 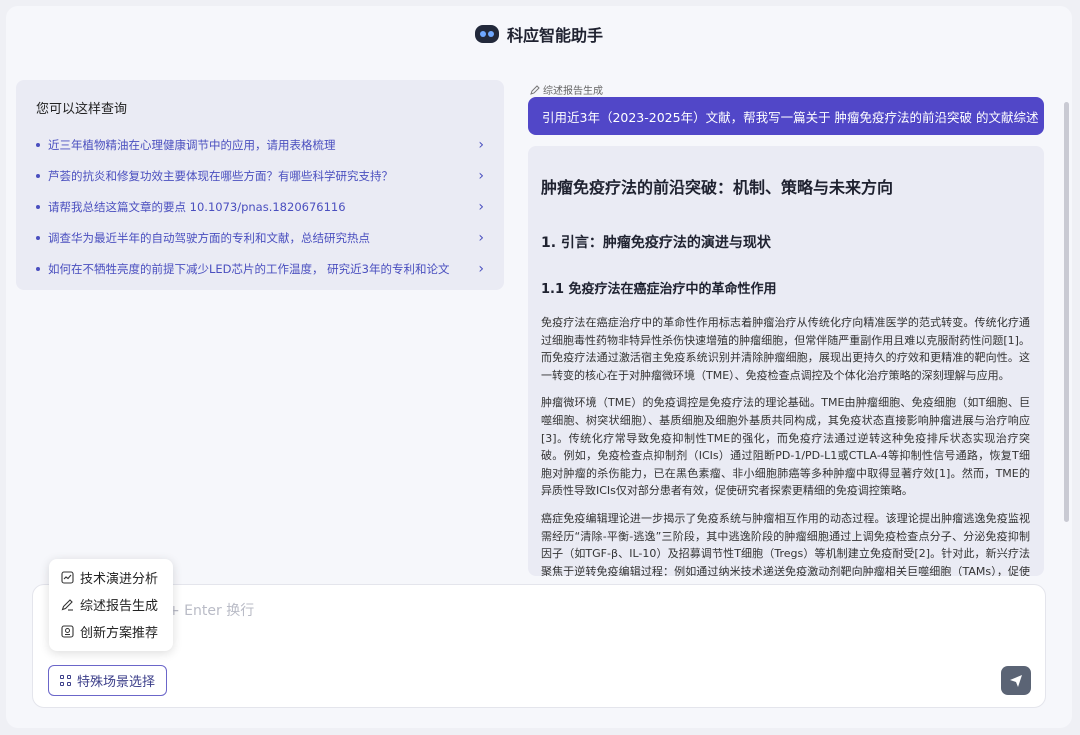 I want to click on suggestion-item: 近三年植物精油在心理健康调节中的应用，请用表格梳理 ›, so click(x=260, y=144).